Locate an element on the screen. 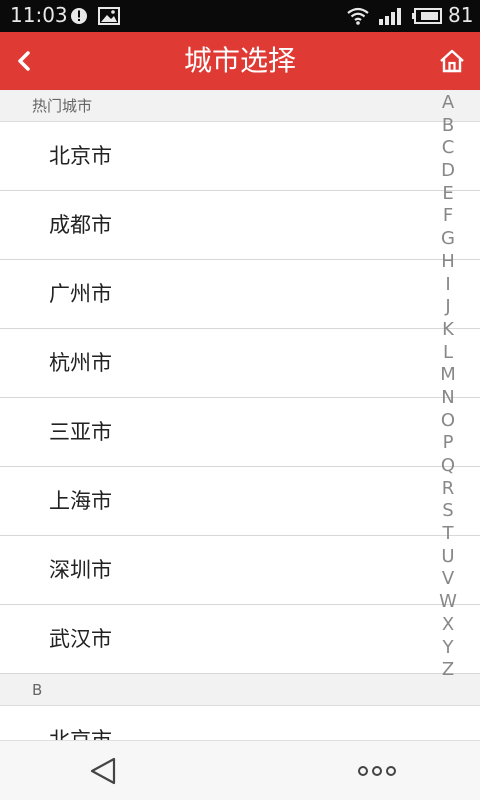 This screenshot has height=800, width=480. page-title: 城市选择 is located at coordinates (239, 60).